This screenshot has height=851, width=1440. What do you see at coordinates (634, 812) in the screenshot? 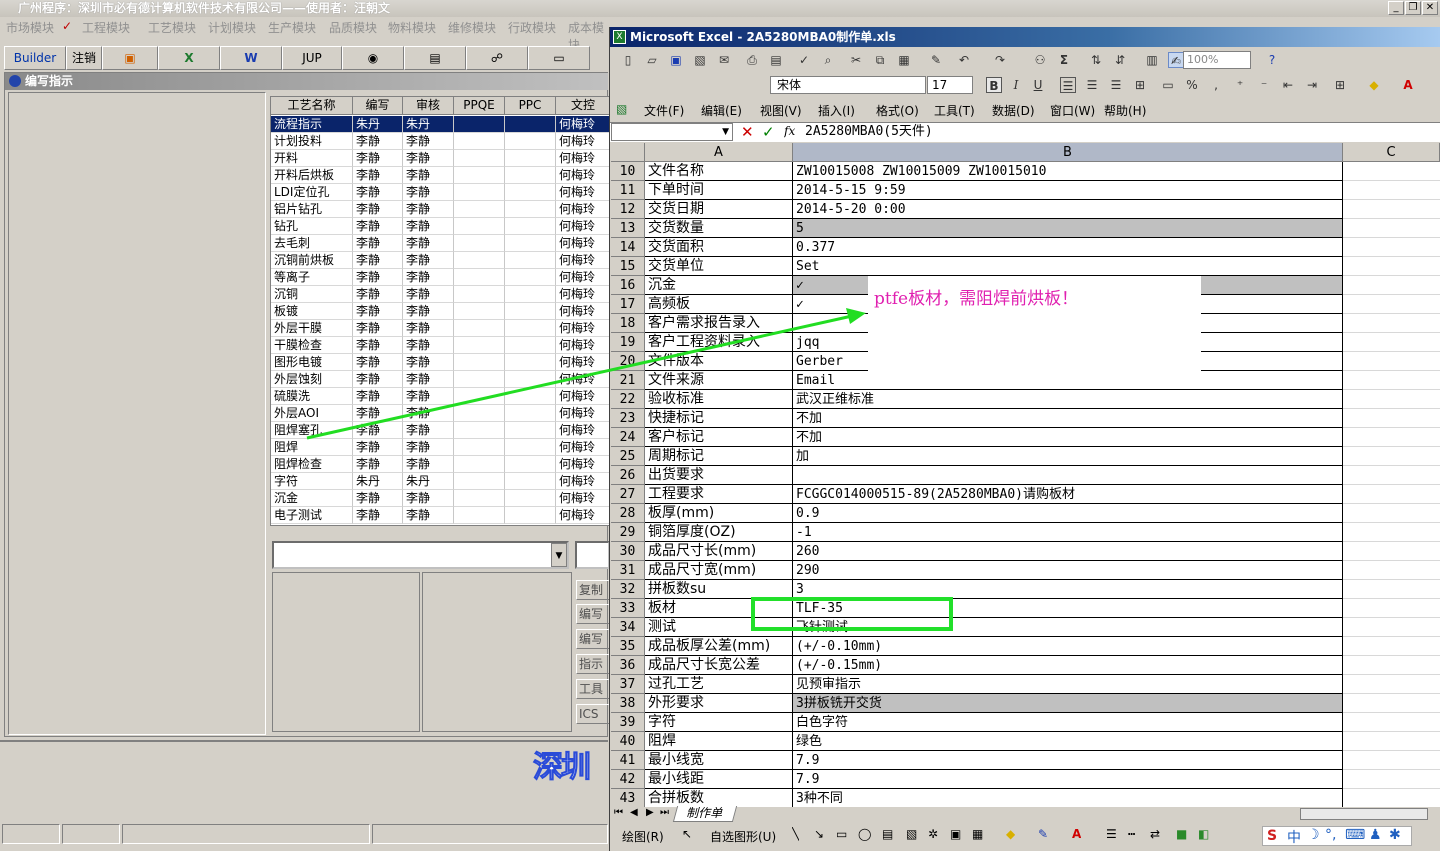
I see `tab-prev-icon: ◀` at bounding box center [634, 812].